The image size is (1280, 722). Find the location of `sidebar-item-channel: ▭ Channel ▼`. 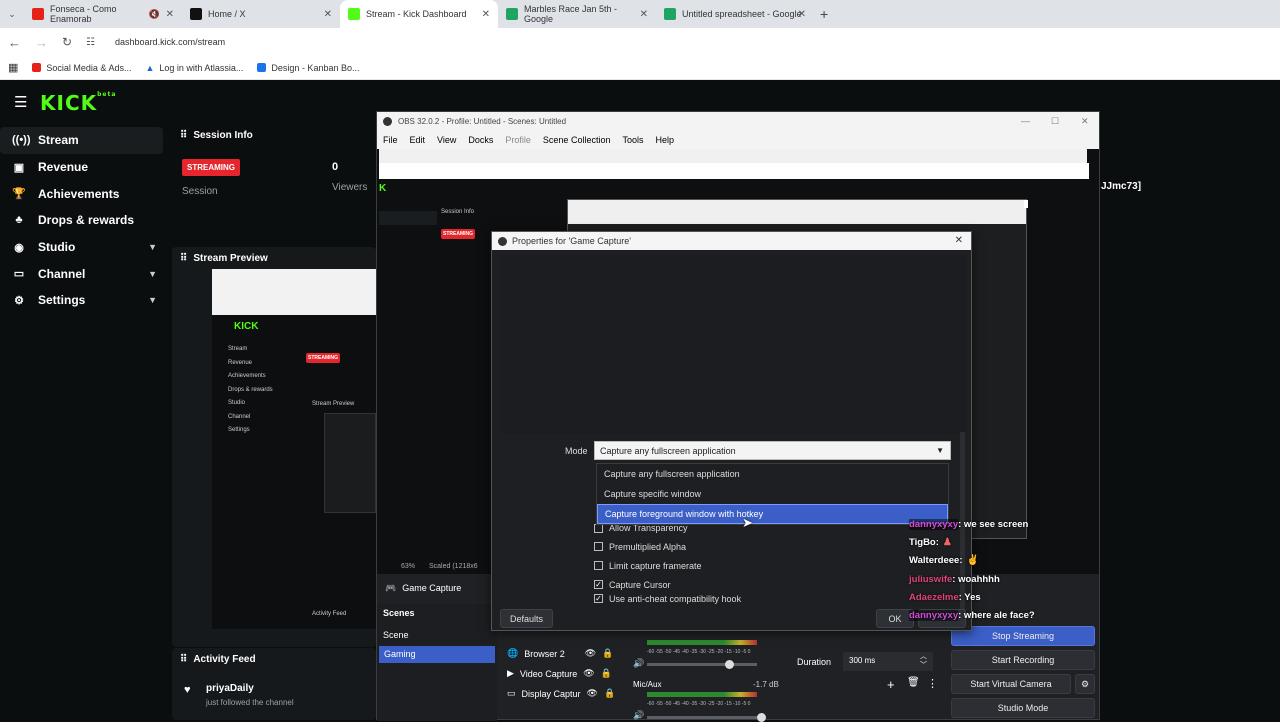

sidebar-item-channel: ▭ Channel ▼ is located at coordinates (81, 273).